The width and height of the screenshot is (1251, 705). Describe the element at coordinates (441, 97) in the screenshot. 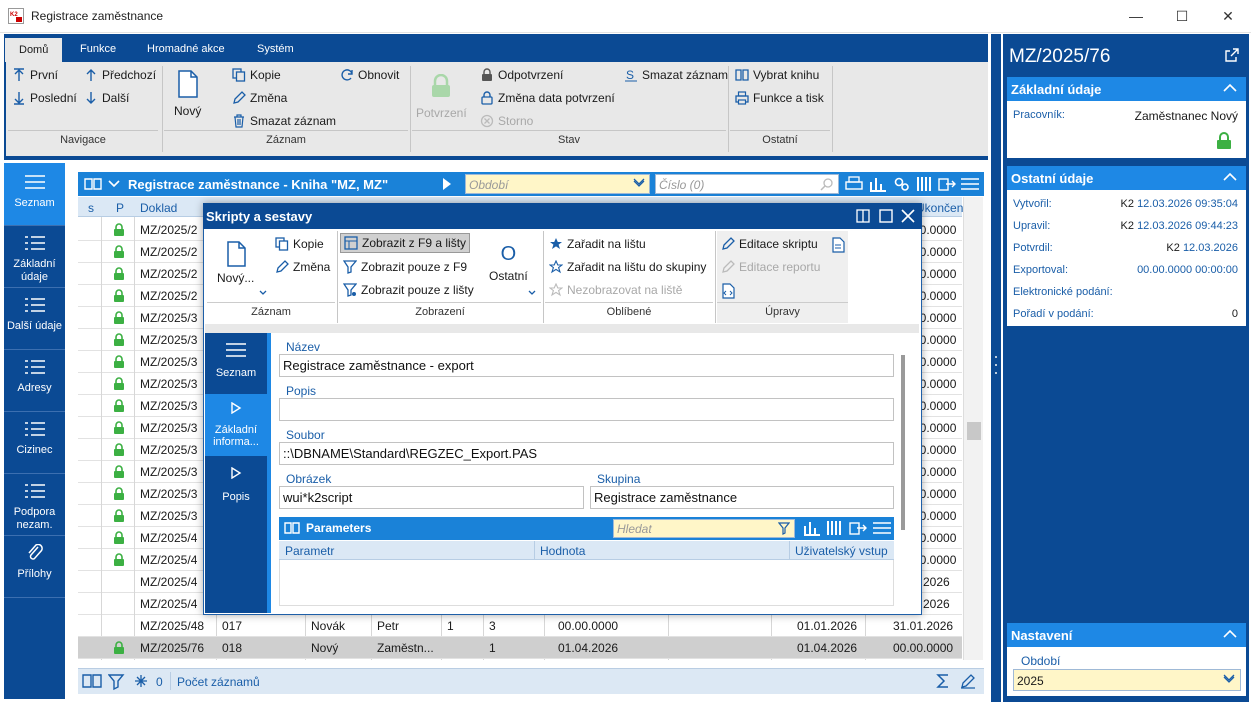

I see `confirm-button: Potvrzení` at that location.